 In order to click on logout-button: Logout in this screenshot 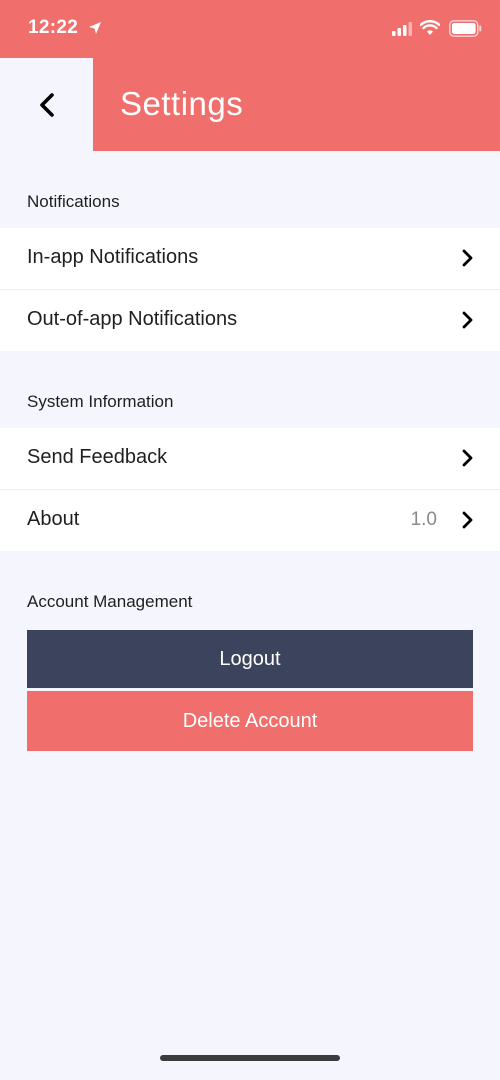, I will do `click(250, 659)`.